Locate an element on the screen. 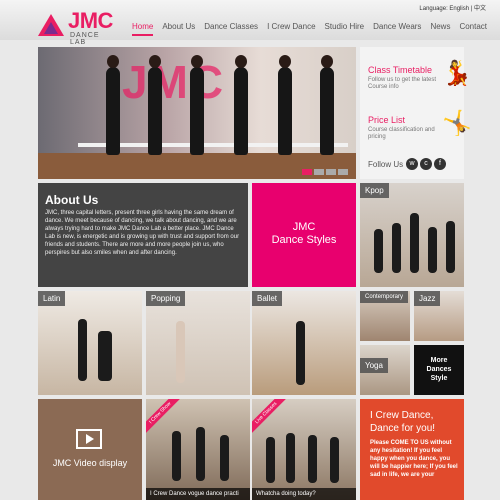 The width and height of the screenshot is (500, 500). popping-tile: Popping is located at coordinates (198, 343).